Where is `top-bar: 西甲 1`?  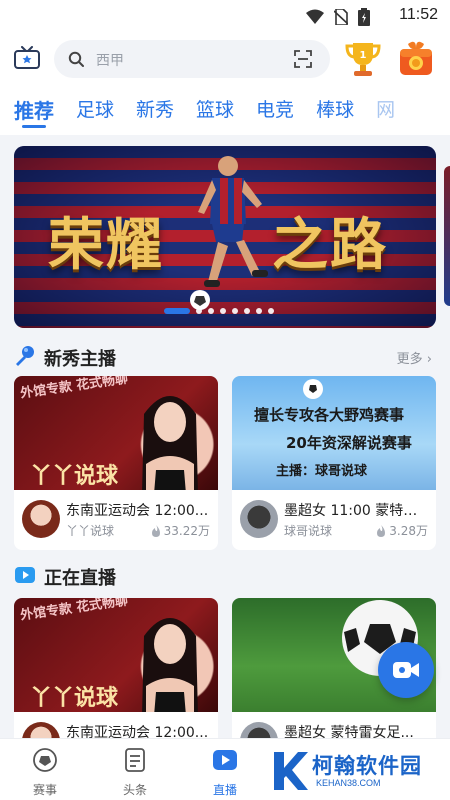
top-bar: 西甲 1 is located at coordinates (225, 59).